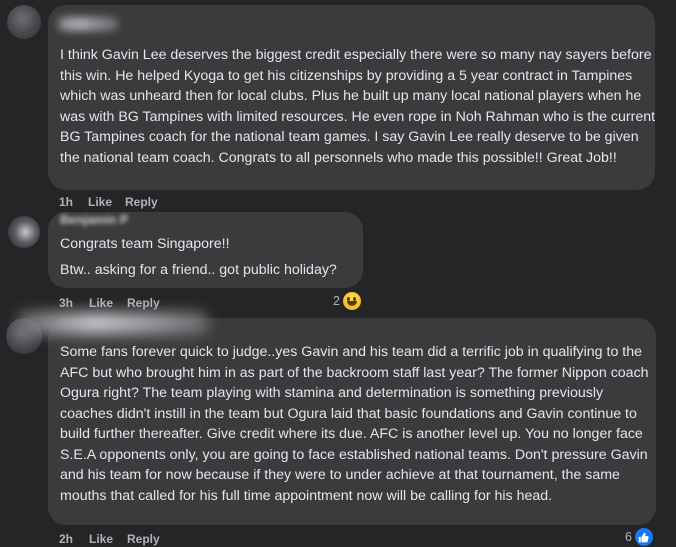 The width and height of the screenshot is (676, 547). I want to click on author-name: Benjamin P, so click(94, 220).